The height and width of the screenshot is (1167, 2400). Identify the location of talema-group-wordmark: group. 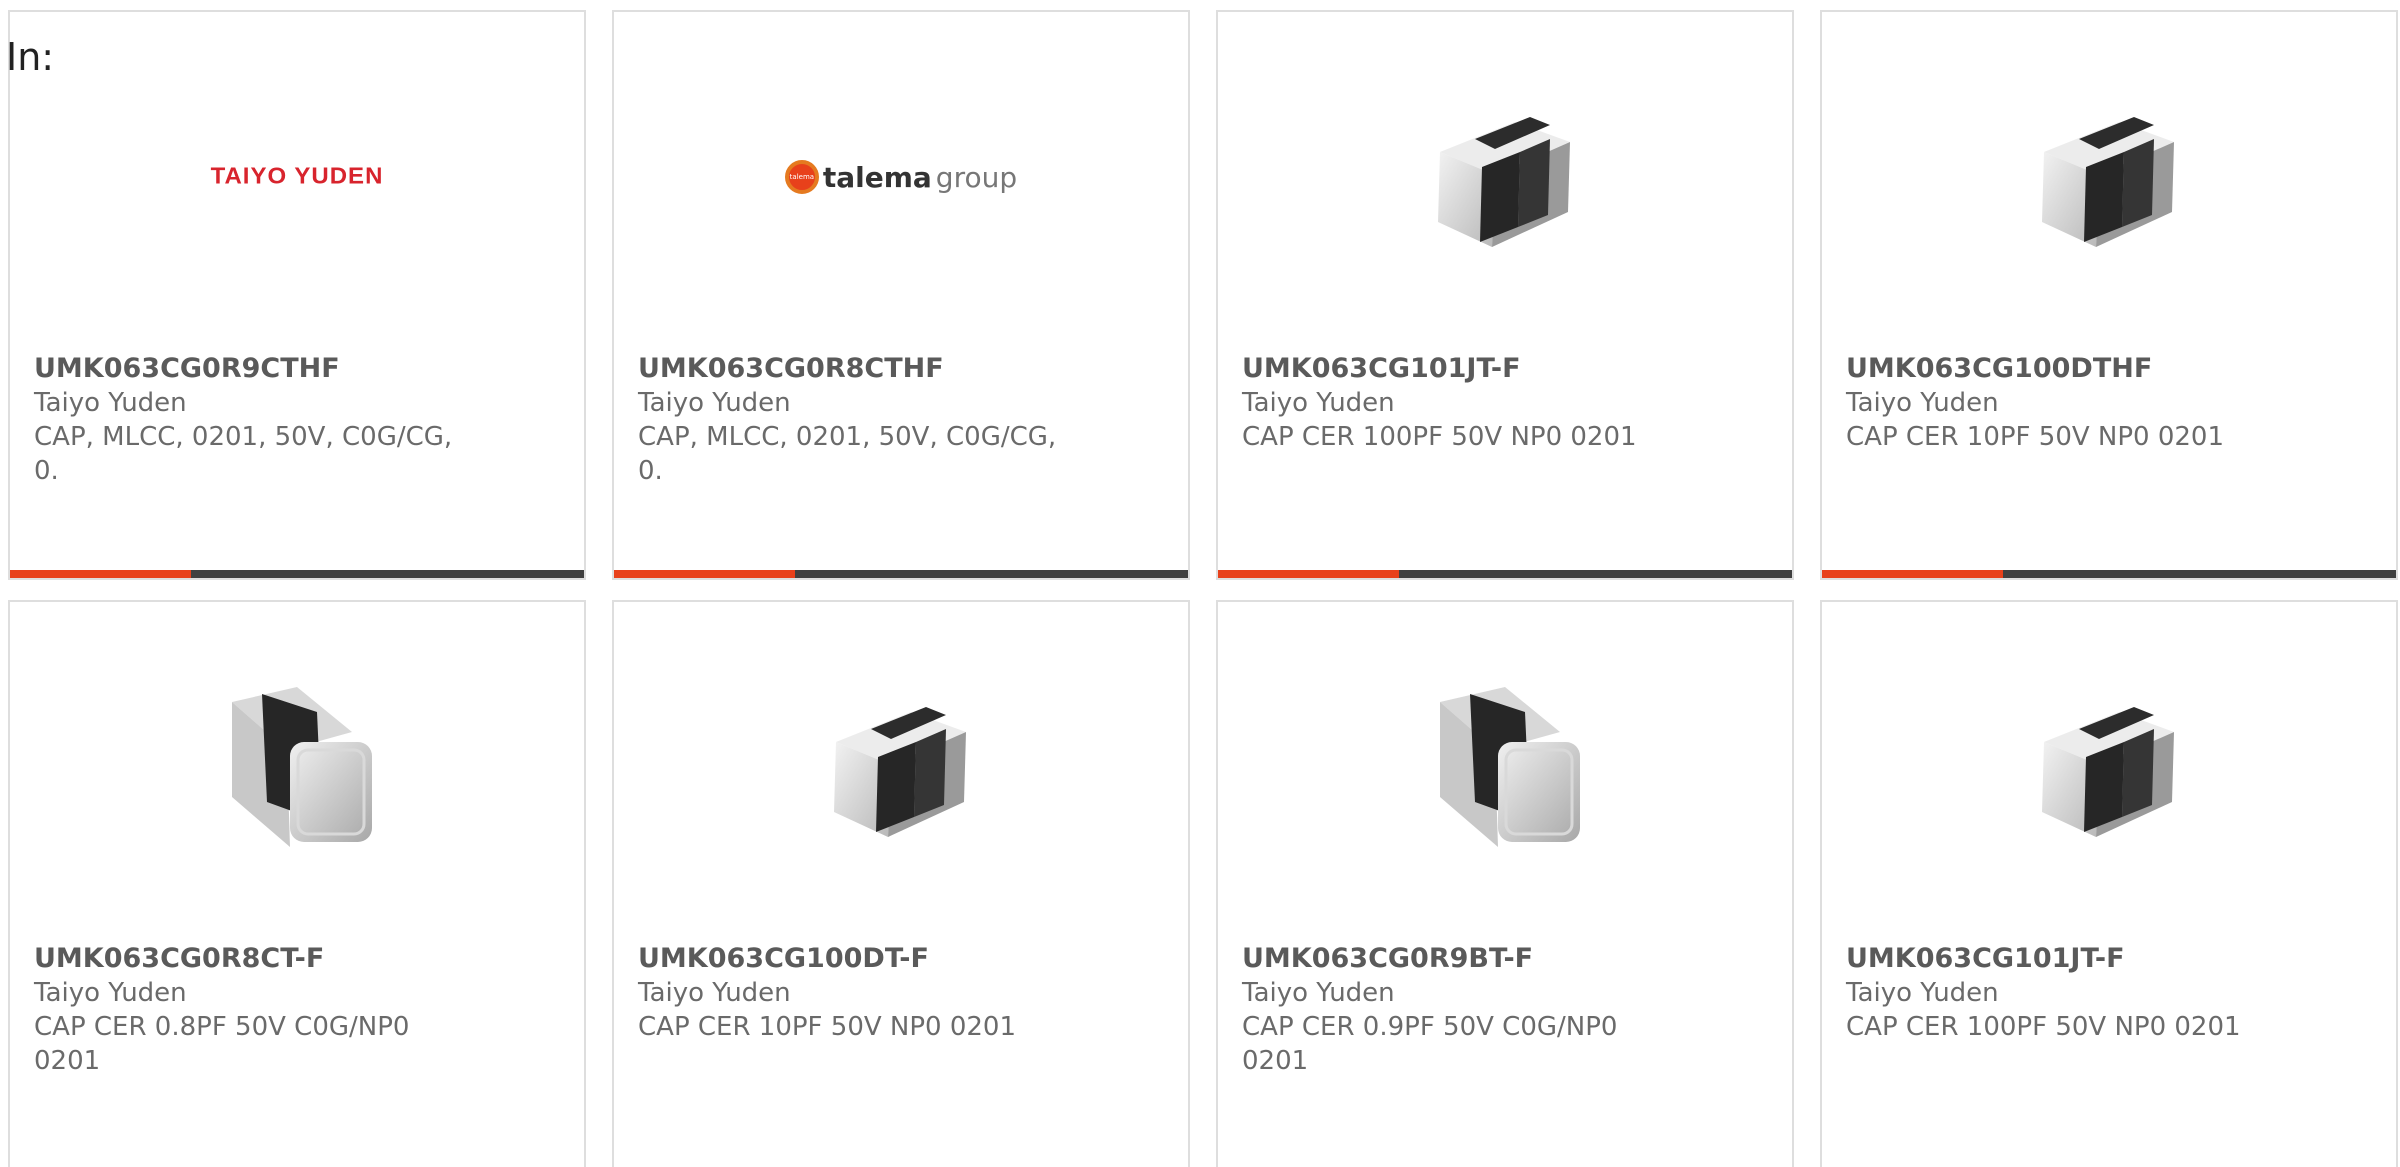
(976, 177).